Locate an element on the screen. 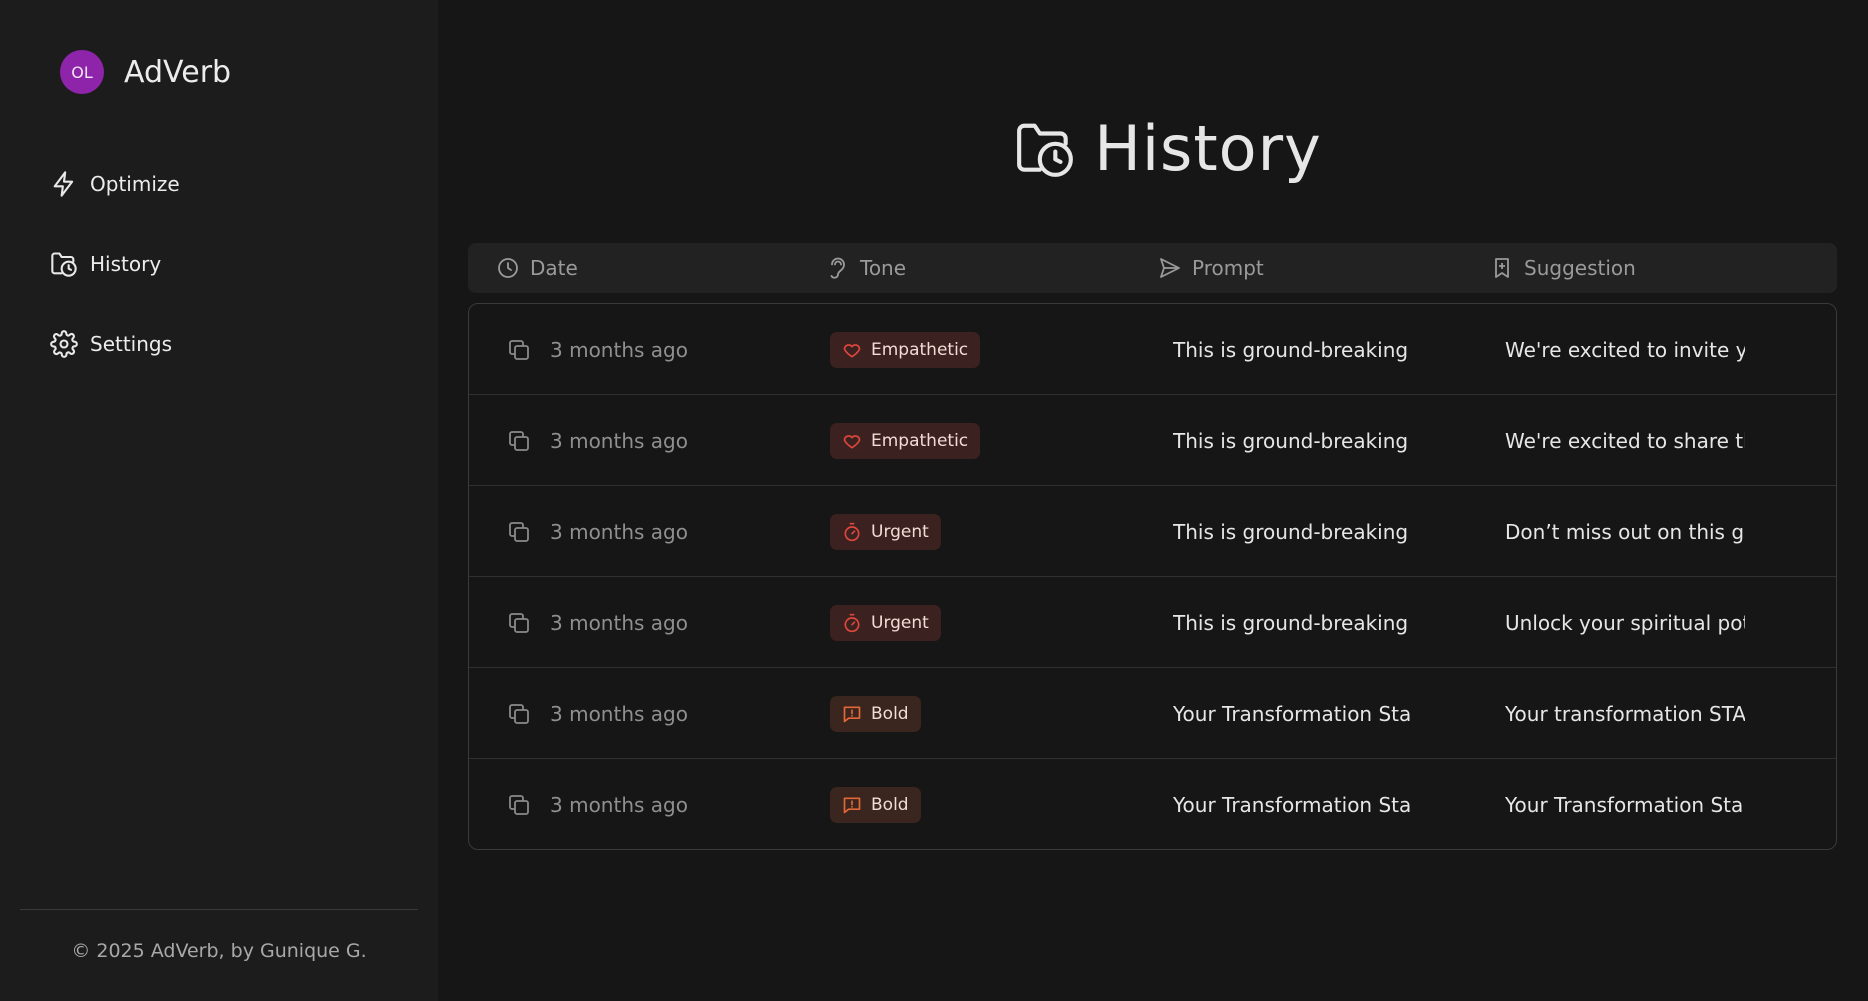 The height and width of the screenshot is (1001, 1868). column-header-label: Tone is located at coordinates (883, 268).